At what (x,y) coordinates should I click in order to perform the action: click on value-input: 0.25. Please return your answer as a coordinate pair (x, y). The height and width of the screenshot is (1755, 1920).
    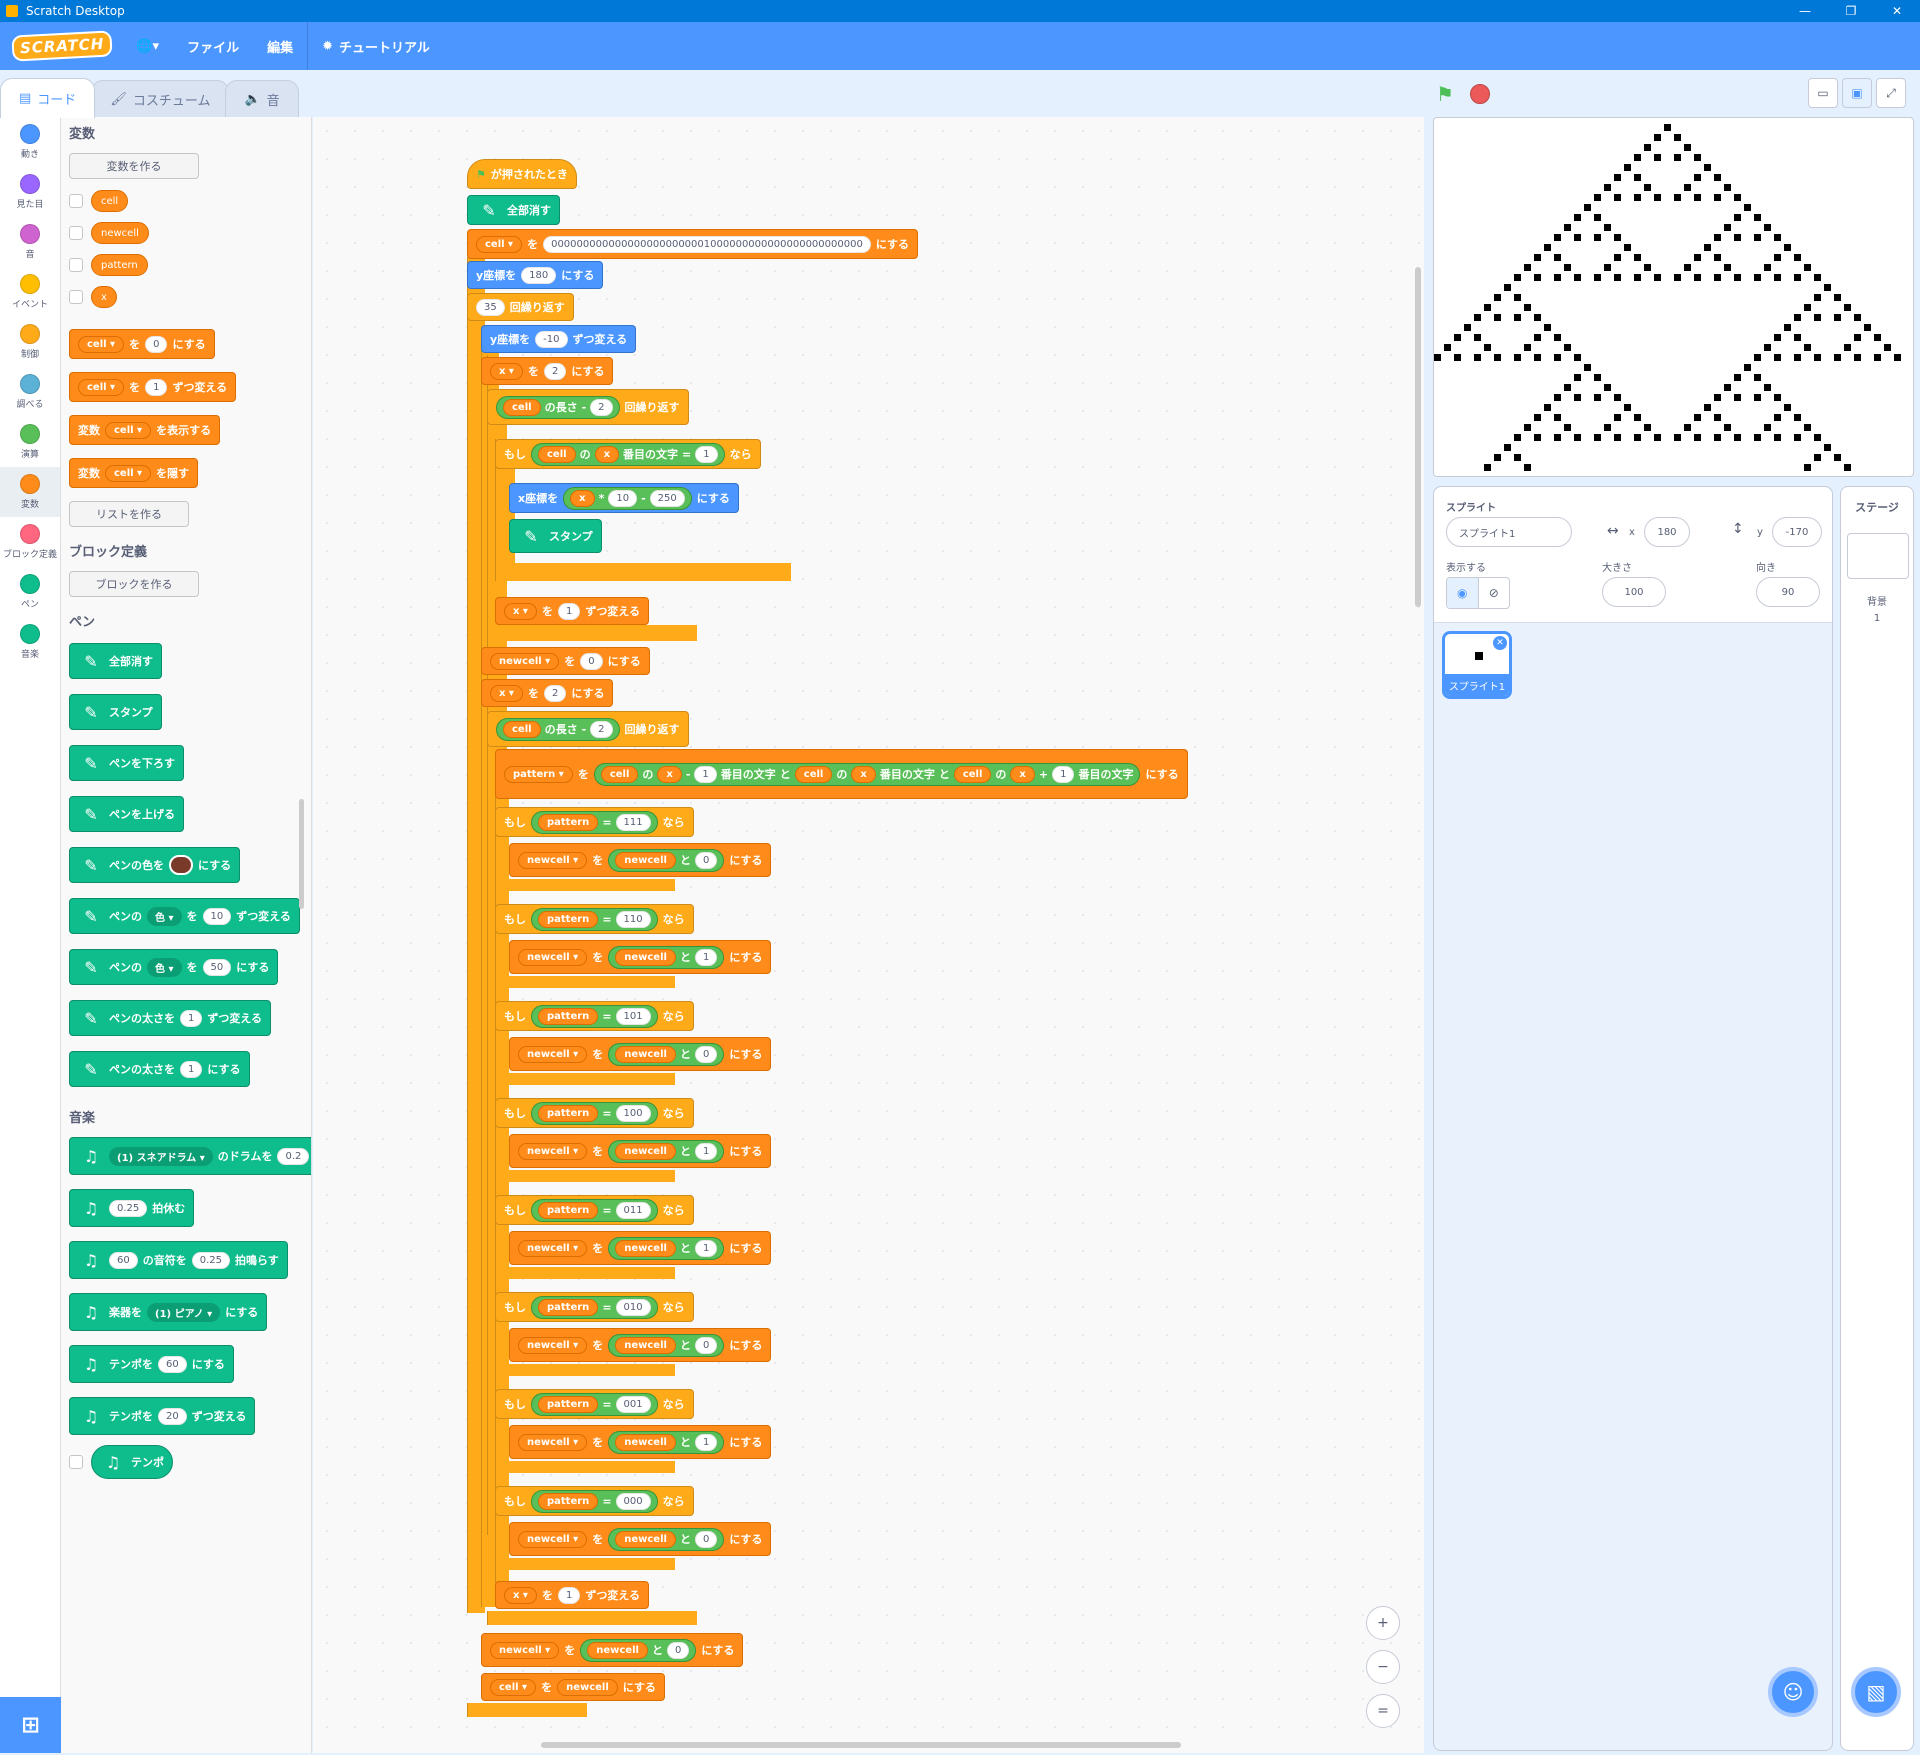
    Looking at the image, I should click on (128, 1208).